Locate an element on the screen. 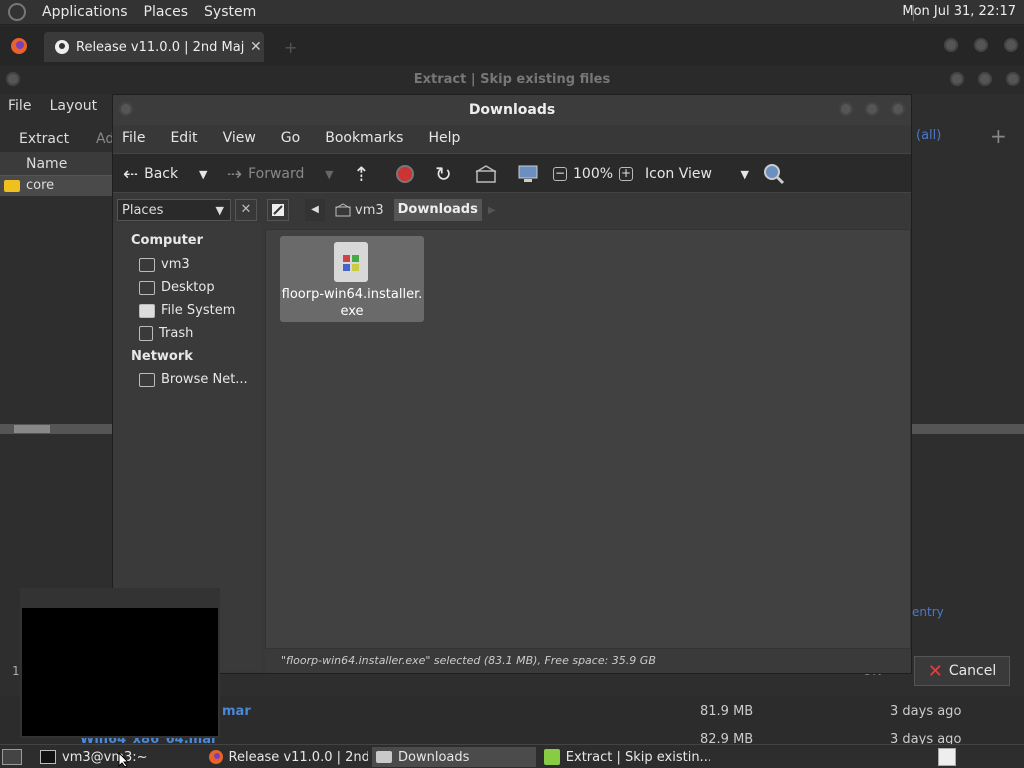 The width and height of the screenshot is (1024, 768). extract-button: Extract is located at coordinates (44, 139).